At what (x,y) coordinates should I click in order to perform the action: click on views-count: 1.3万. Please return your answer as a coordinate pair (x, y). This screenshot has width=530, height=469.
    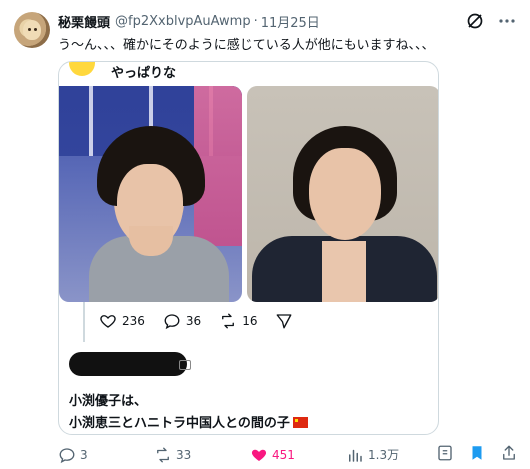
    Looking at the image, I should click on (384, 455).